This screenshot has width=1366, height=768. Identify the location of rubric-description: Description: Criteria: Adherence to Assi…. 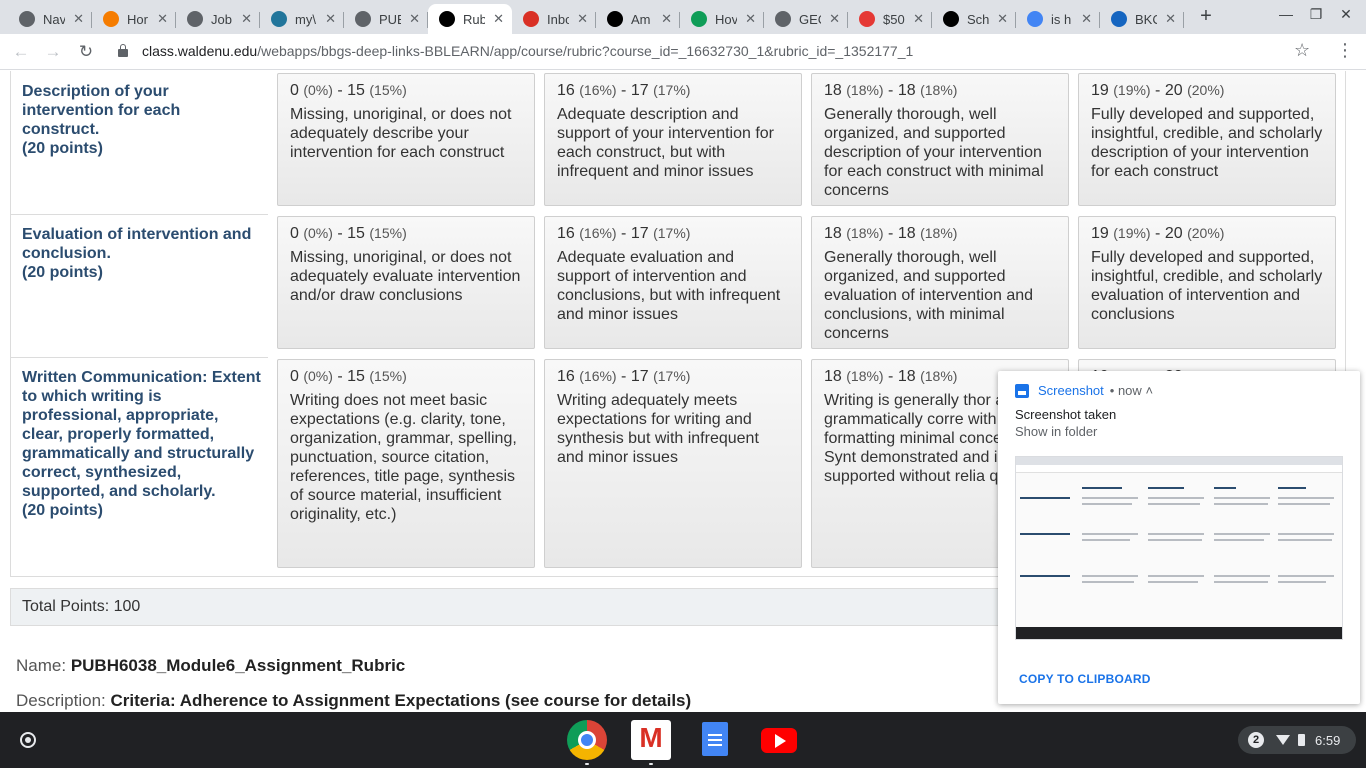
(353, 701).